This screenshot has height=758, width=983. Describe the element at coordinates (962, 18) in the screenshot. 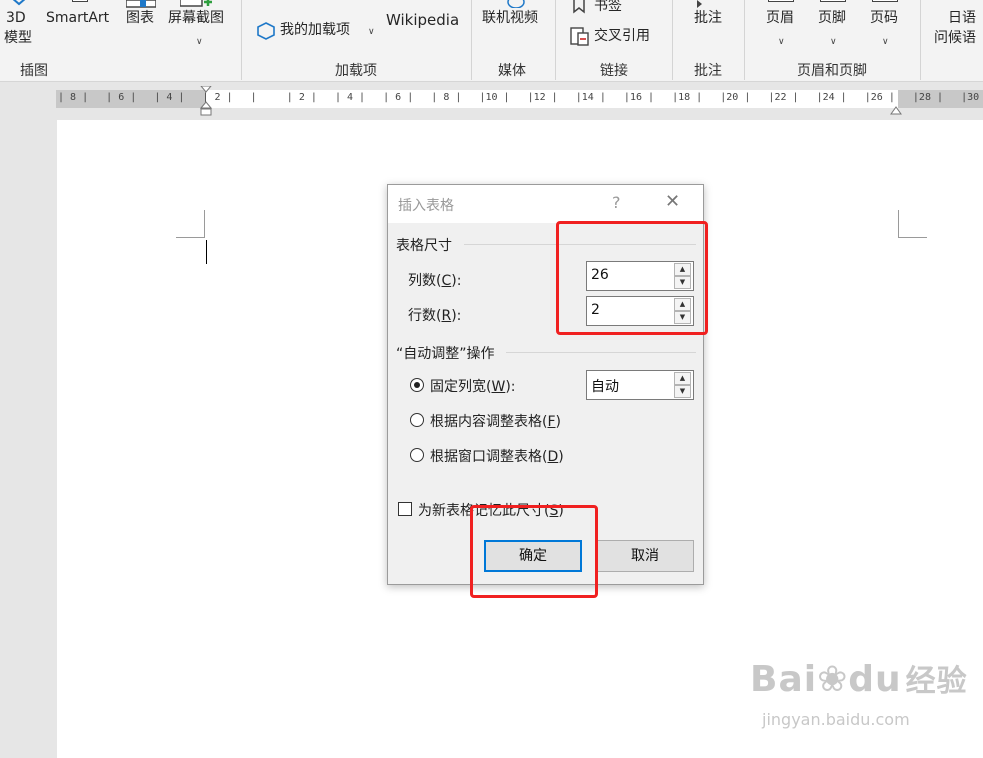

I see `japanese-greeting-label-1: 日语` at that location.